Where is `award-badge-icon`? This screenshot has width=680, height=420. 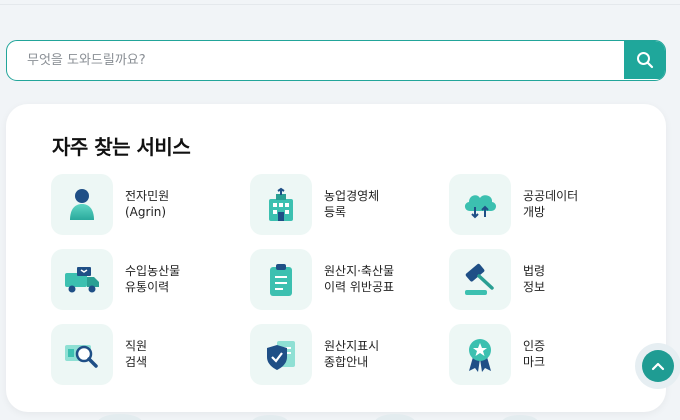
award-badge-icon is located at coordinates (480, 355).